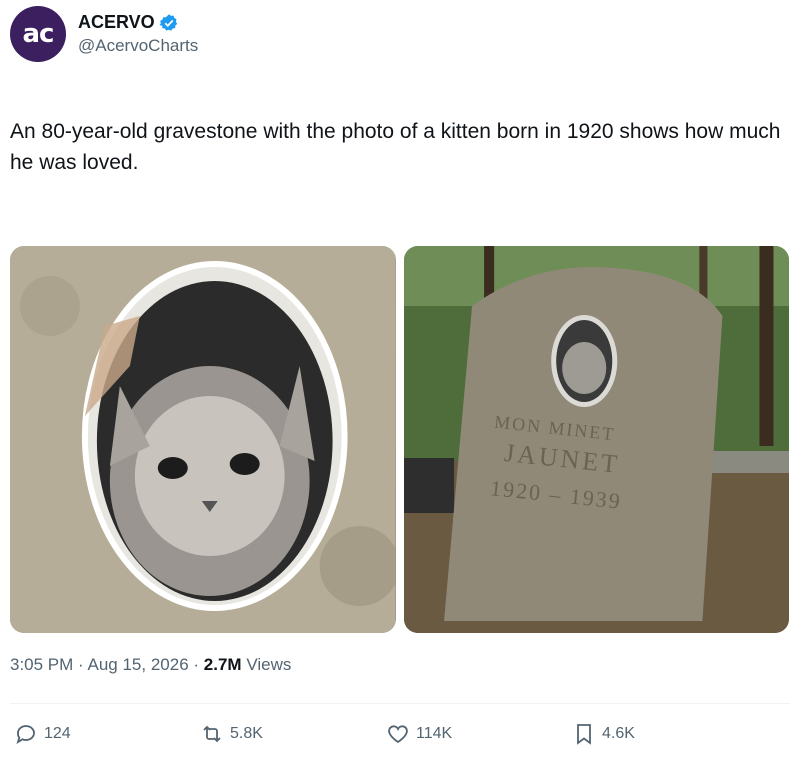 This screenshot has height=761, width=800. I want to click on author-names: ACERVO @AcervoCharts, so click(138, 34).